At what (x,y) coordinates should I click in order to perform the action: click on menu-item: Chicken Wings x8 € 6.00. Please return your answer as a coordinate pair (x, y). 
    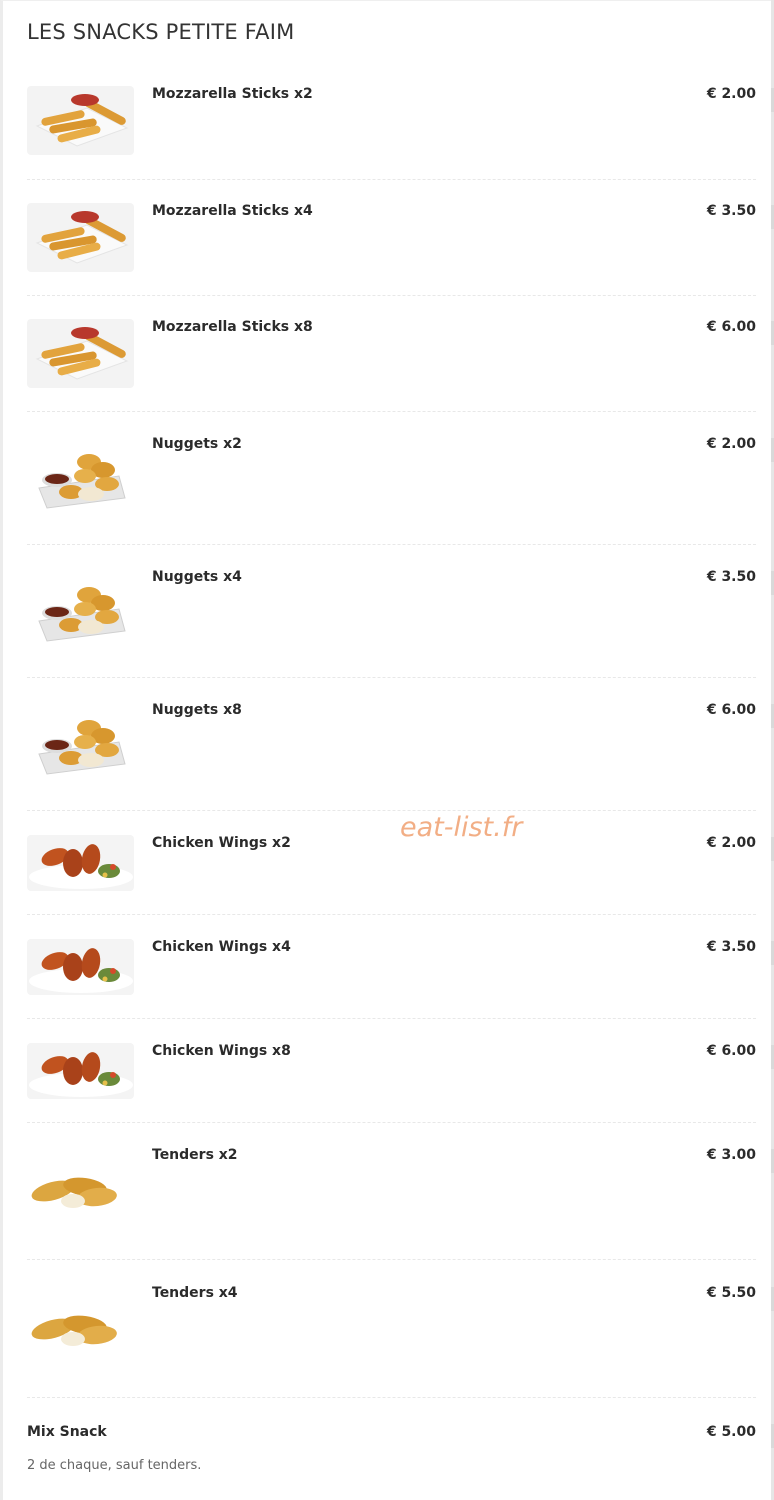
    Looking at the image, I should click on (391, 1083).